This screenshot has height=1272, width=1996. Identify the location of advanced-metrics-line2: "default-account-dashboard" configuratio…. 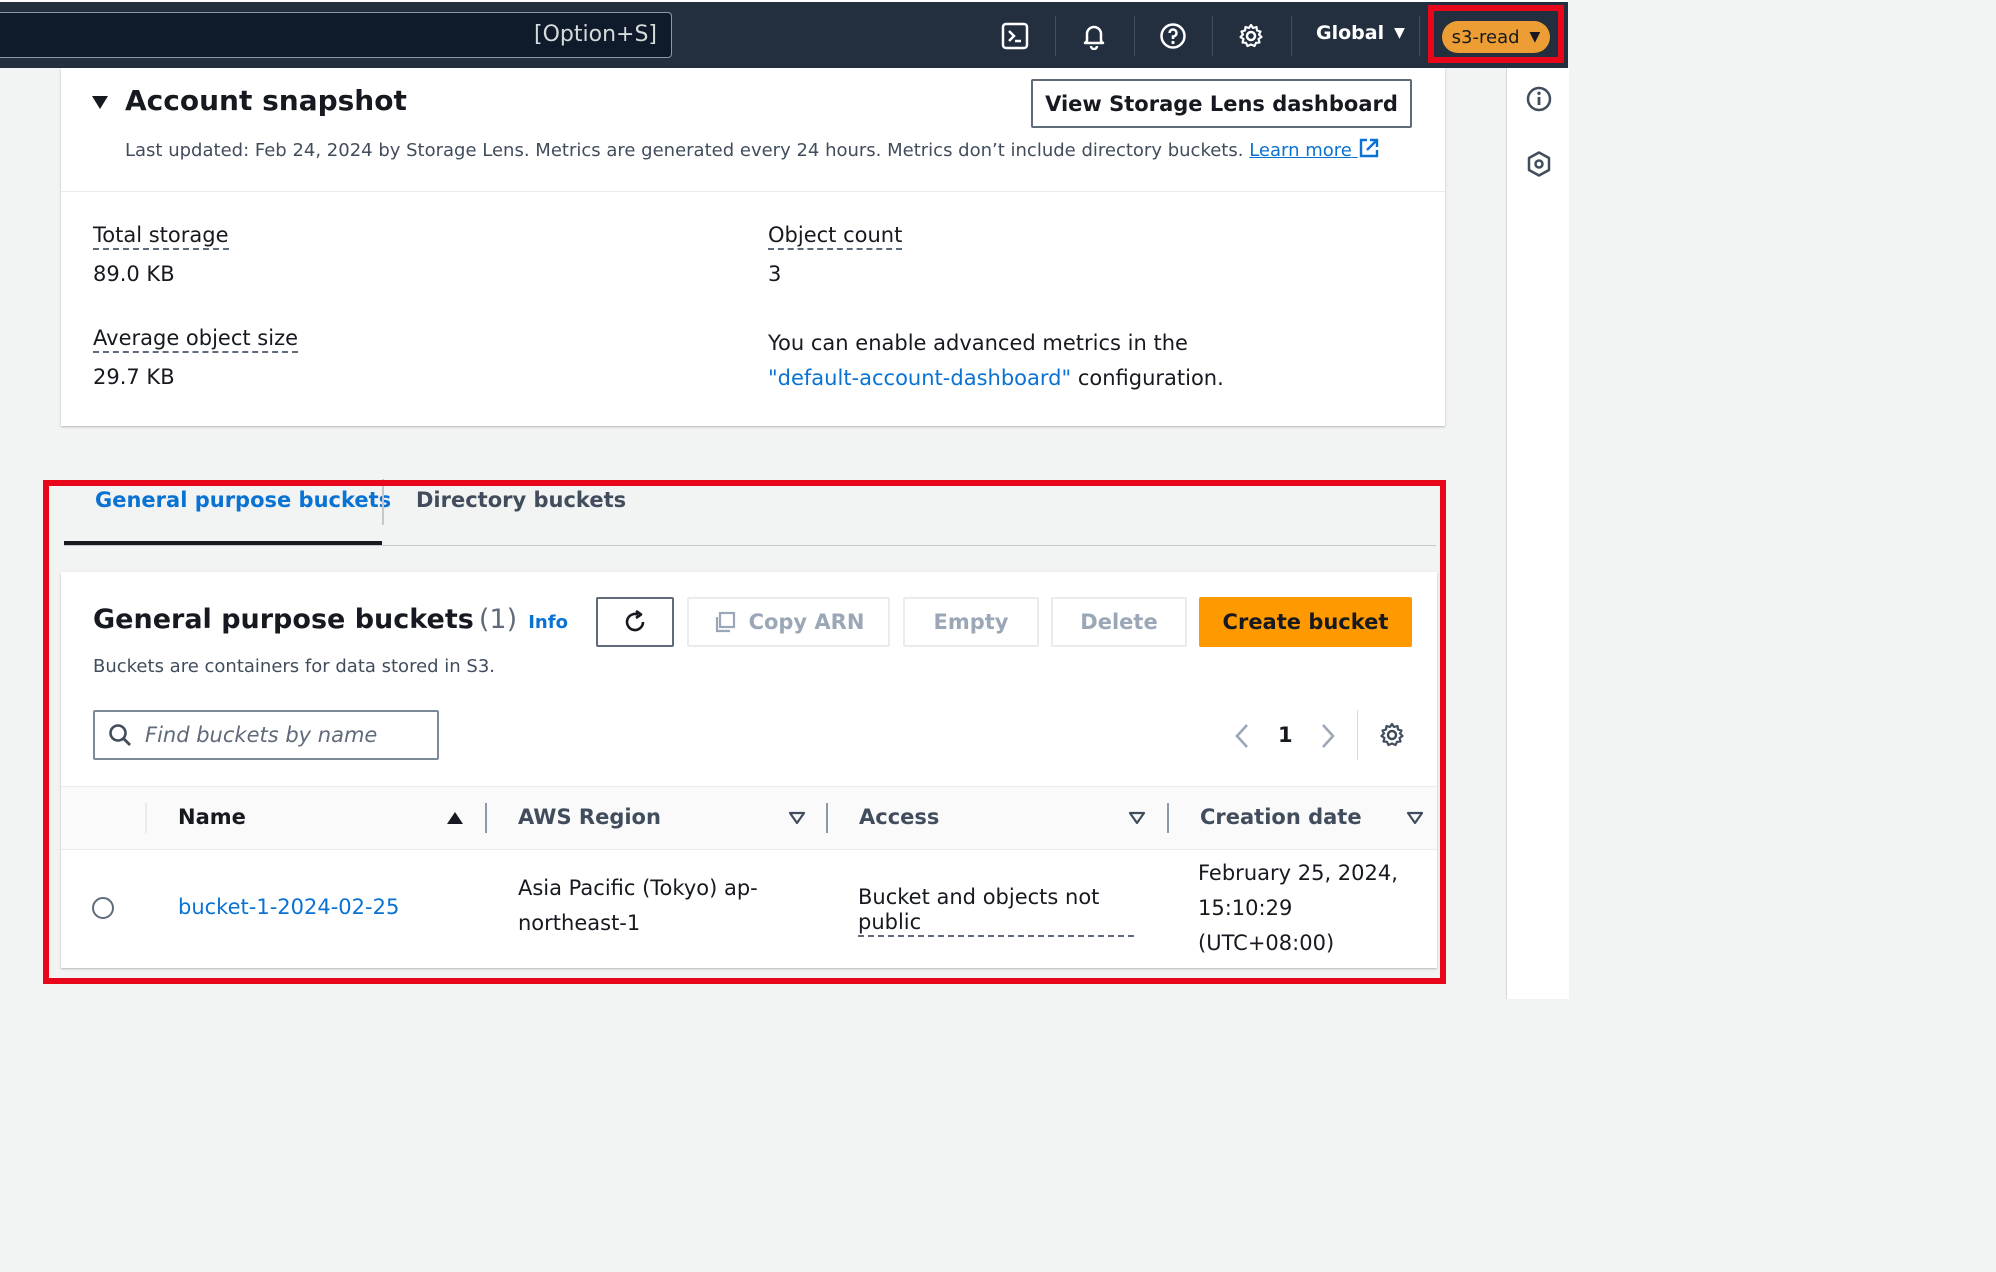
(996, 378).